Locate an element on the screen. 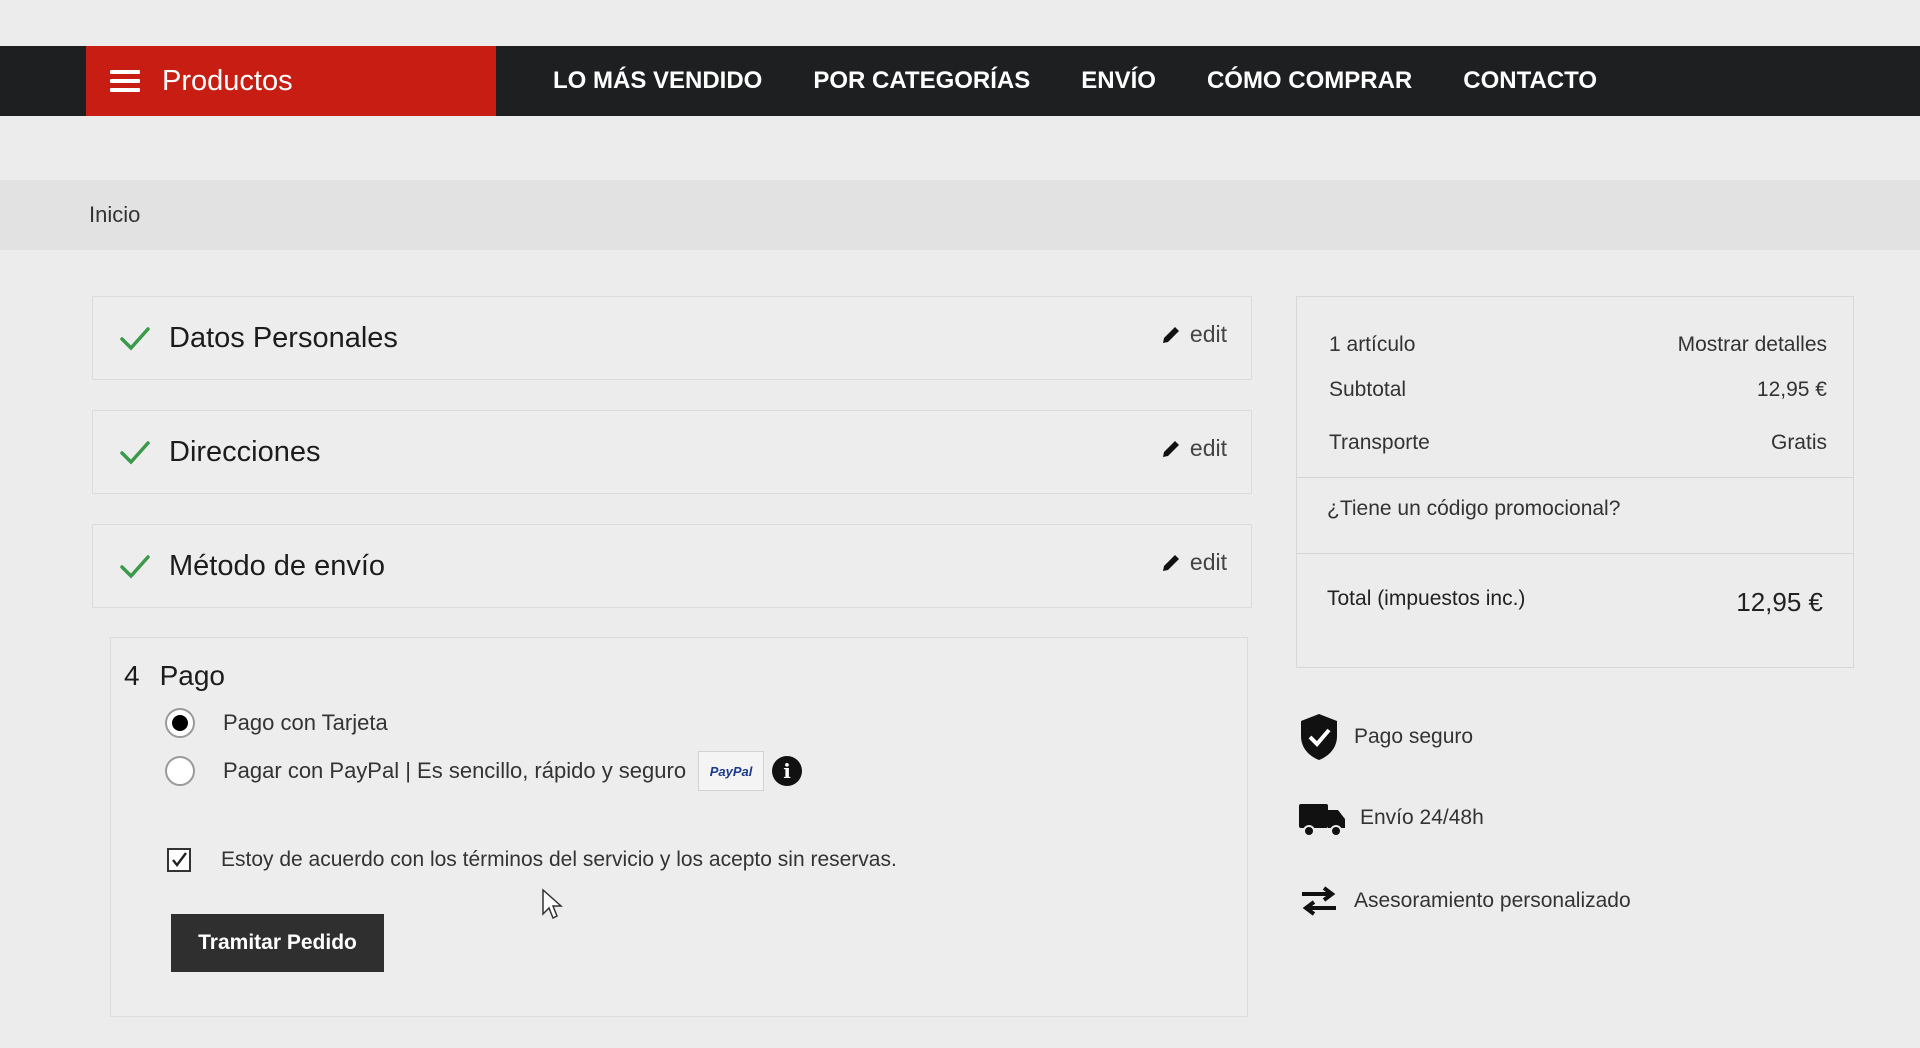 This screenshot has height=1048, width=1920. nav-item-categories: POR CATEGORÍAS is located at coordinates (921, 81).